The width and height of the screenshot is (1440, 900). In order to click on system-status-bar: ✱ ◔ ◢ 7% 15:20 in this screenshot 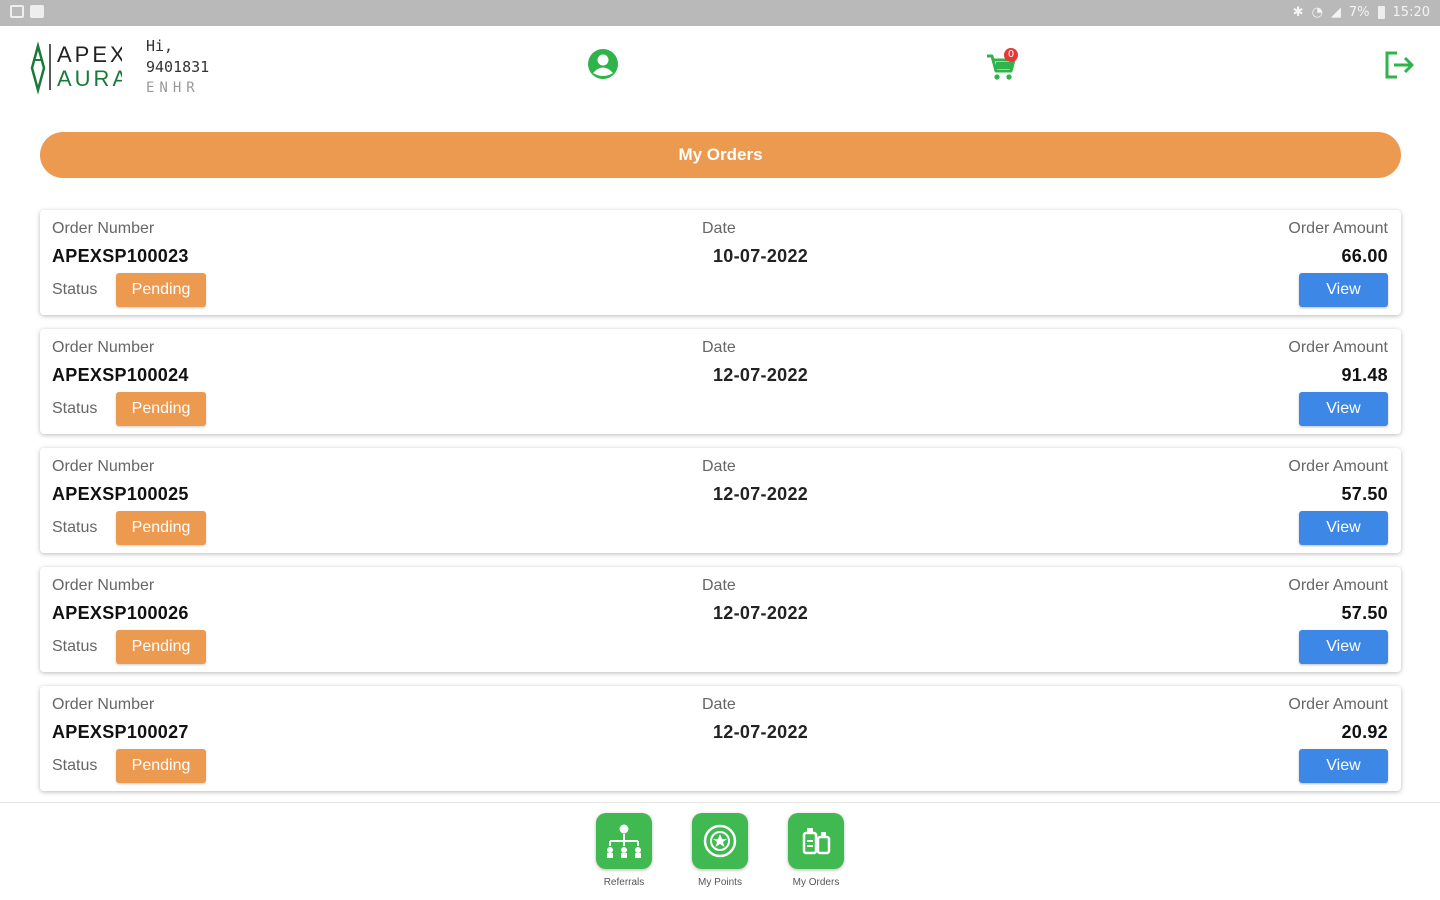, I will do `click(720, 13)`.